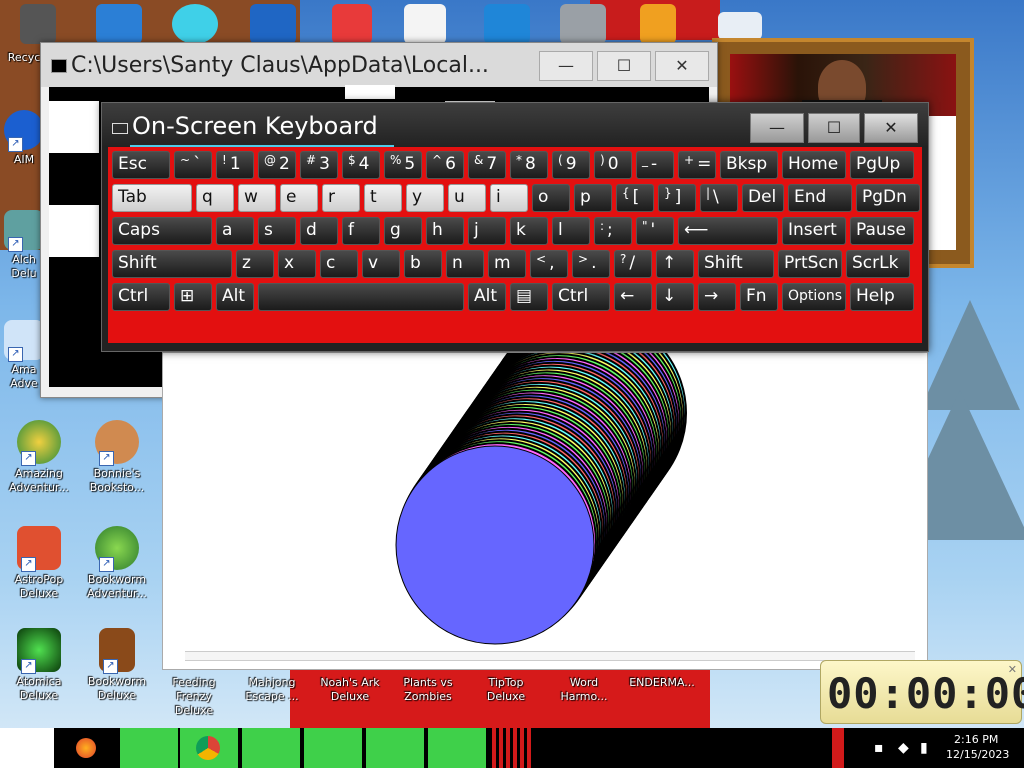 Image resolution: width=1024 pixels, height=768 pixels. What do you see at coordinates (152, 198) in the screenshot?
I see `key-tab: Tab` at bounding box center [152, 198].